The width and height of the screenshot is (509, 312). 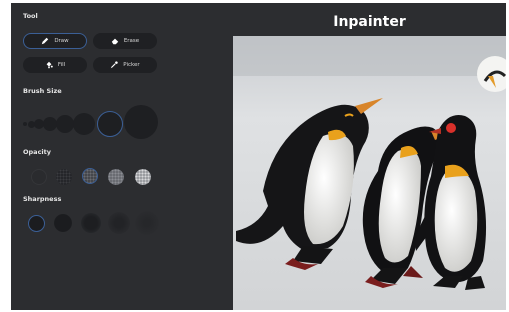 What do you see at coordinates (37, 152) in the screenshot?
I see `opacity-label: Opacity` at bounding box center [37, 152].